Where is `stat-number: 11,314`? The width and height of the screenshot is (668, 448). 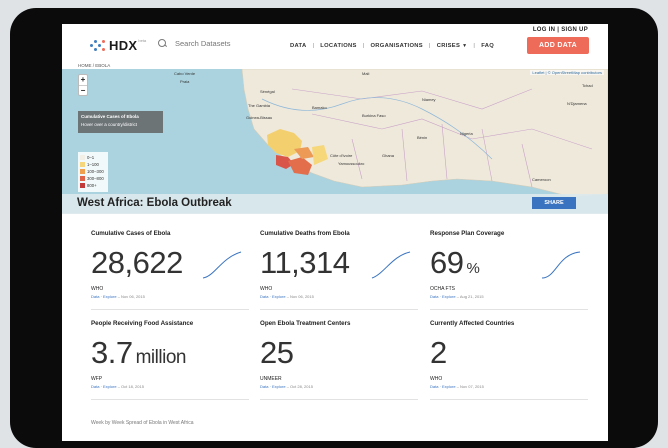 stat-number: 11,314 is located at coordinates (305, 262).